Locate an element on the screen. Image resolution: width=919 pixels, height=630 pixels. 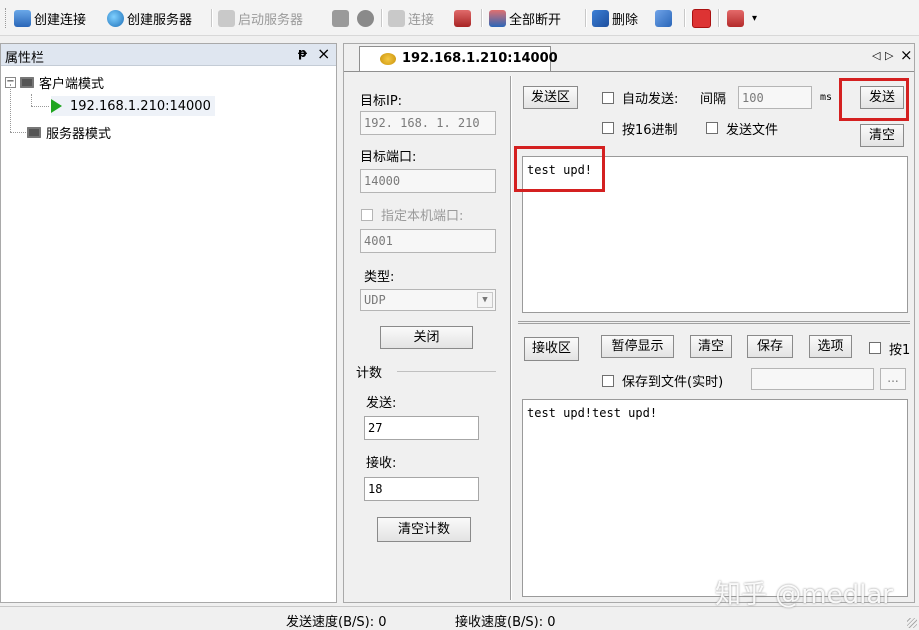
send-textarea: test upd! is located at coordinates (715, 234).